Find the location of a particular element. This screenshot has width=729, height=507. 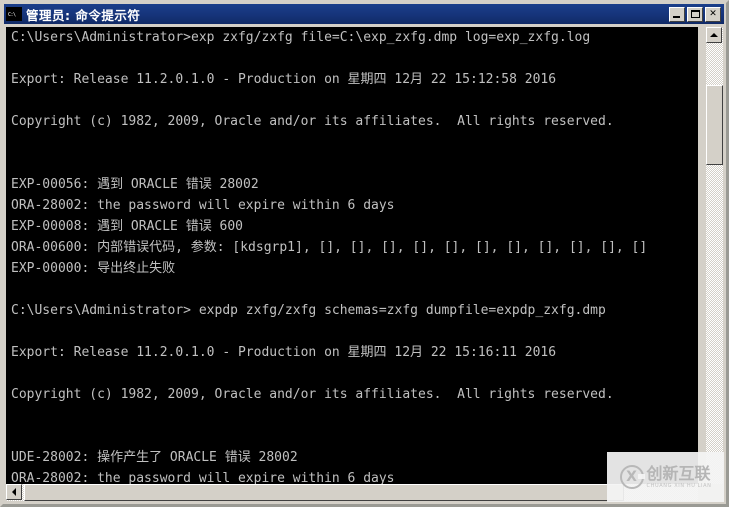

title-bar: C:\ 管理员: 命令提示符 ✕ is located at coordinates (364, 14).